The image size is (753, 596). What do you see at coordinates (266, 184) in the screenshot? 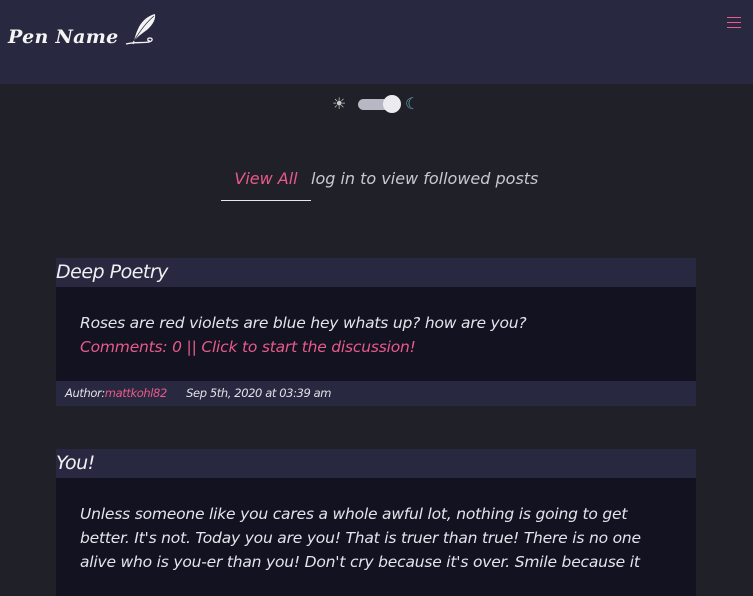
I see `tab-view-all: View All` at bounding box center [266, 184].